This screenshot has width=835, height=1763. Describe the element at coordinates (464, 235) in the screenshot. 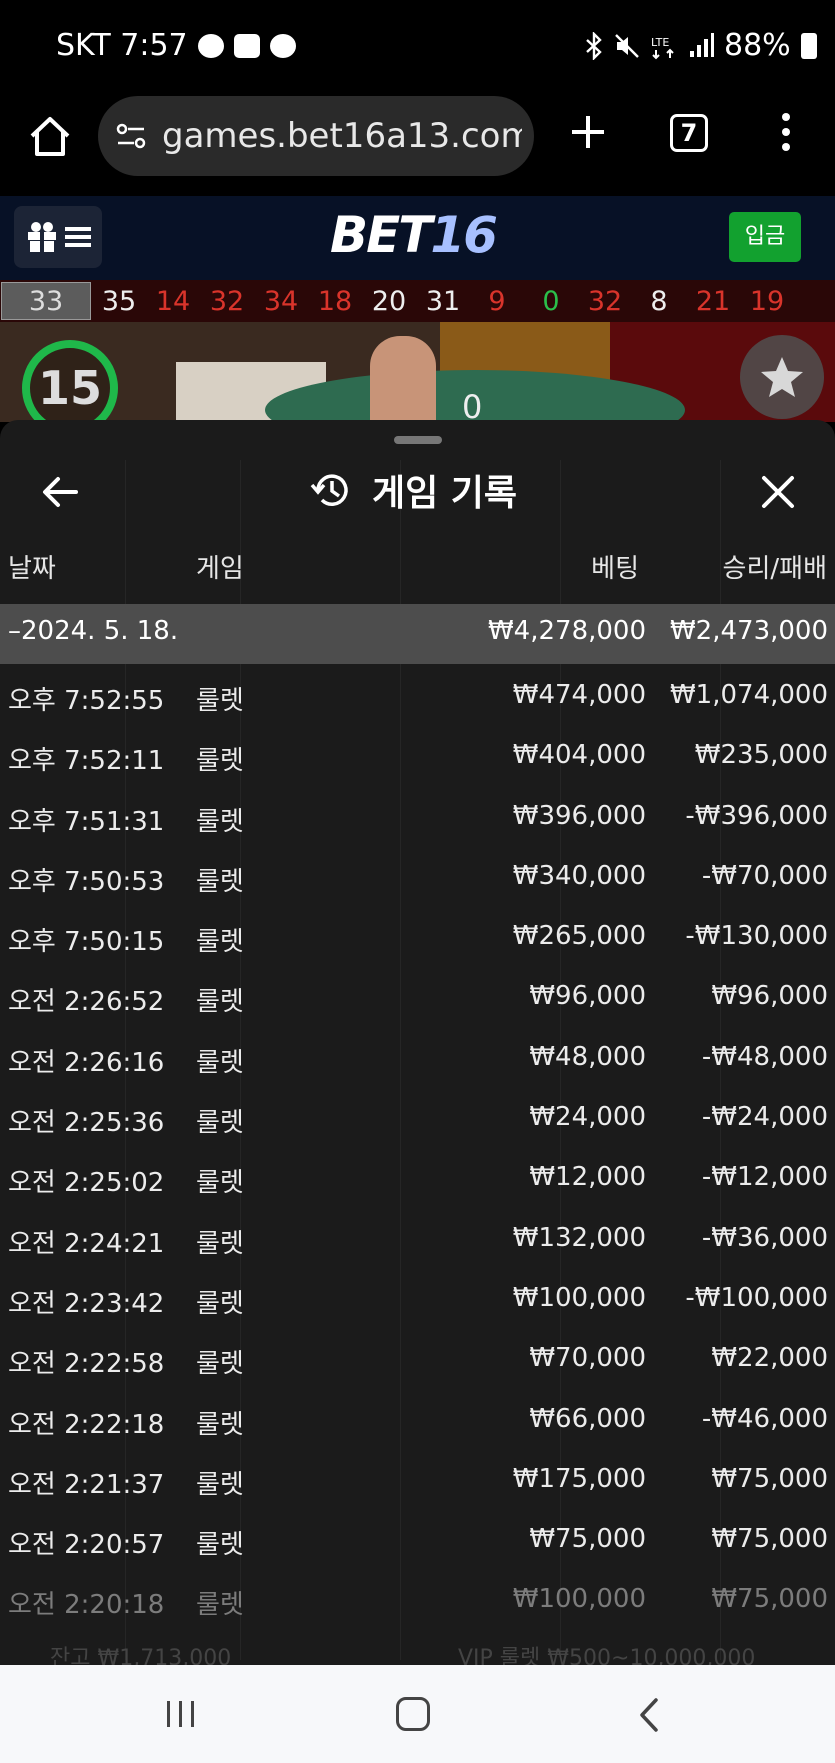

I see `logo-number: 16` at that location.